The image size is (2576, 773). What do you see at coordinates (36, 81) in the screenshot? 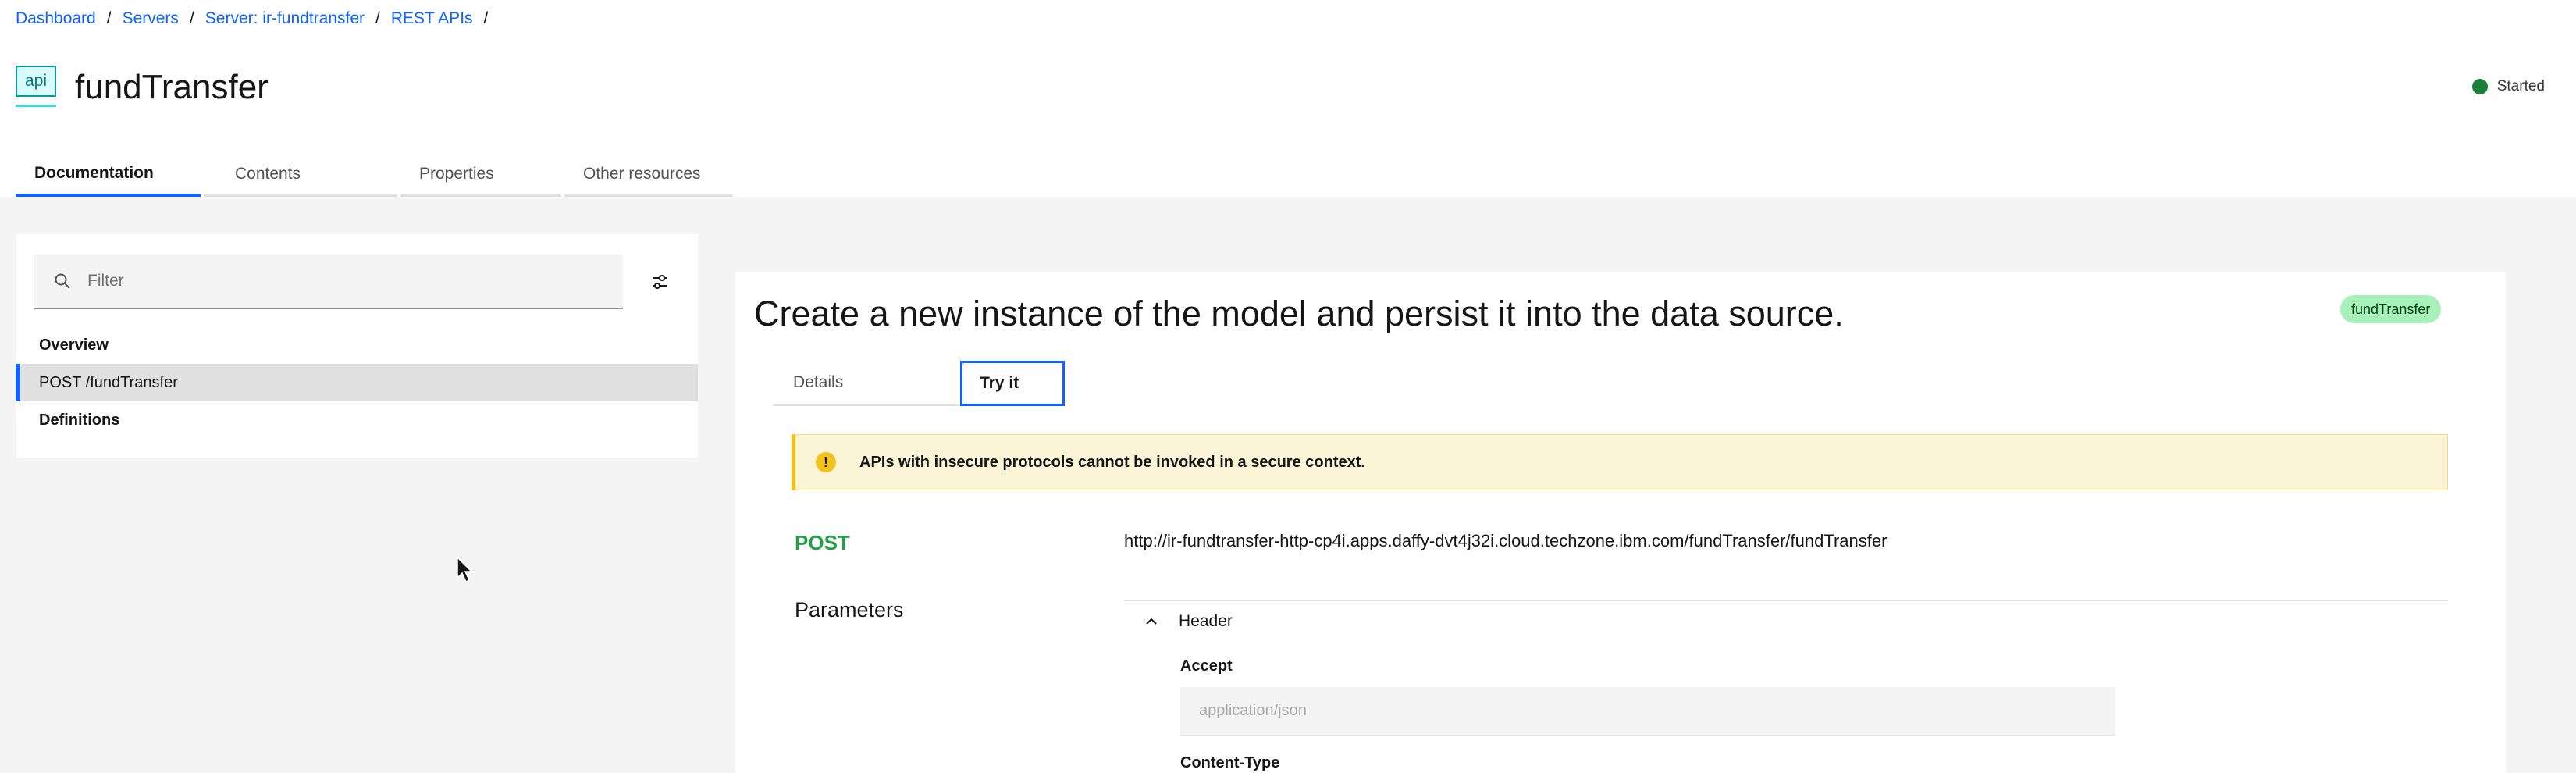
I see `api-icon-label: api` at bounding box center [36, 81].